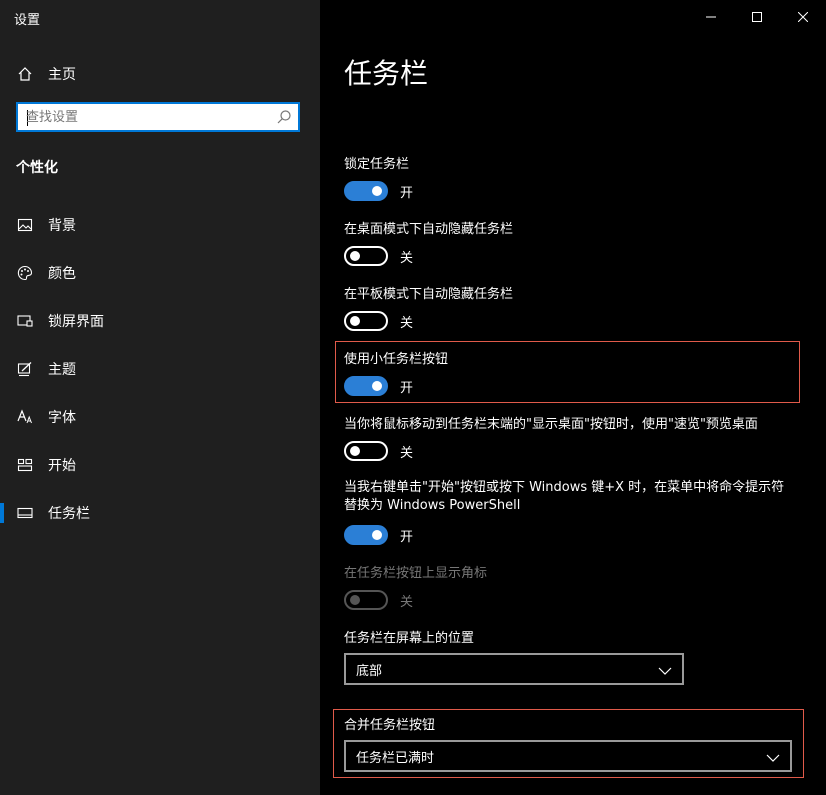 This screenshot has height=795, width=826. Describe the element at coordinates (409, 638) in the screenshot. I see `position-label: 任务栏在屏幕上的位置` at that location.